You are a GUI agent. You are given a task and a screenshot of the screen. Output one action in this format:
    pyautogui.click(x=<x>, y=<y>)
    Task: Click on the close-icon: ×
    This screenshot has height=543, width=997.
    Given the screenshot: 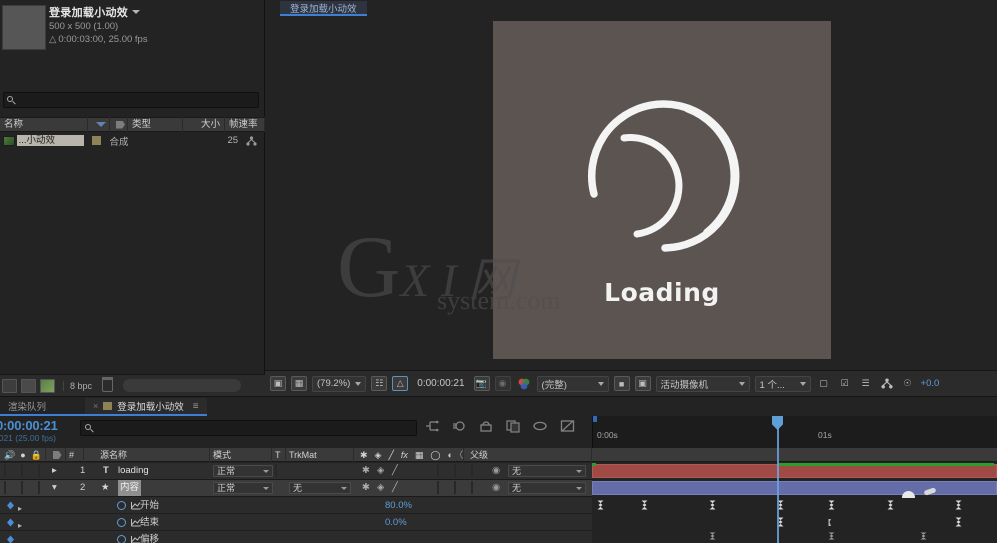 What is the action you would take?
    pyautogui.click(x=95, y=406)
    